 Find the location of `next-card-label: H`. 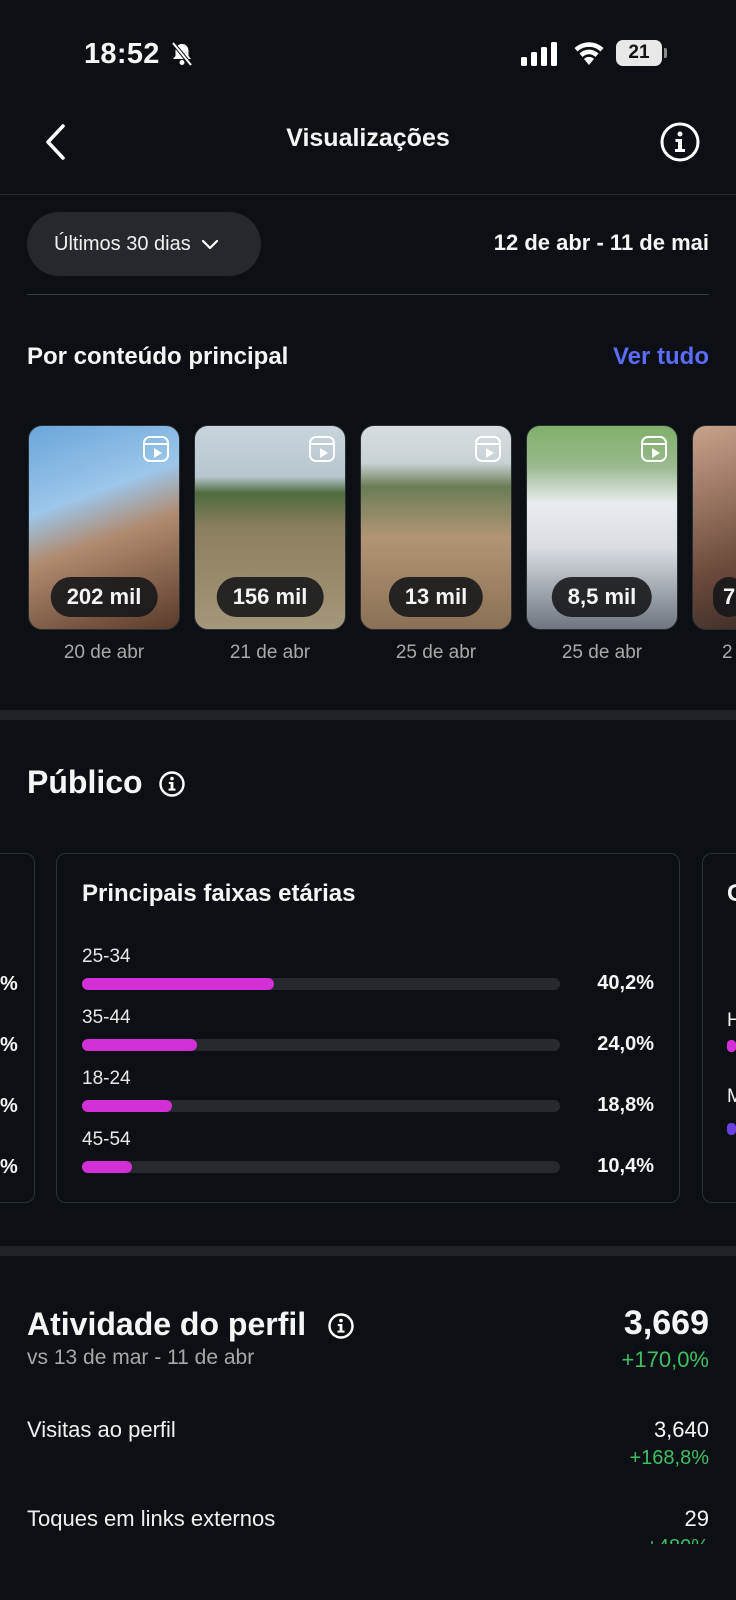

next-card-label: H is located at coordinates (731, 1020).